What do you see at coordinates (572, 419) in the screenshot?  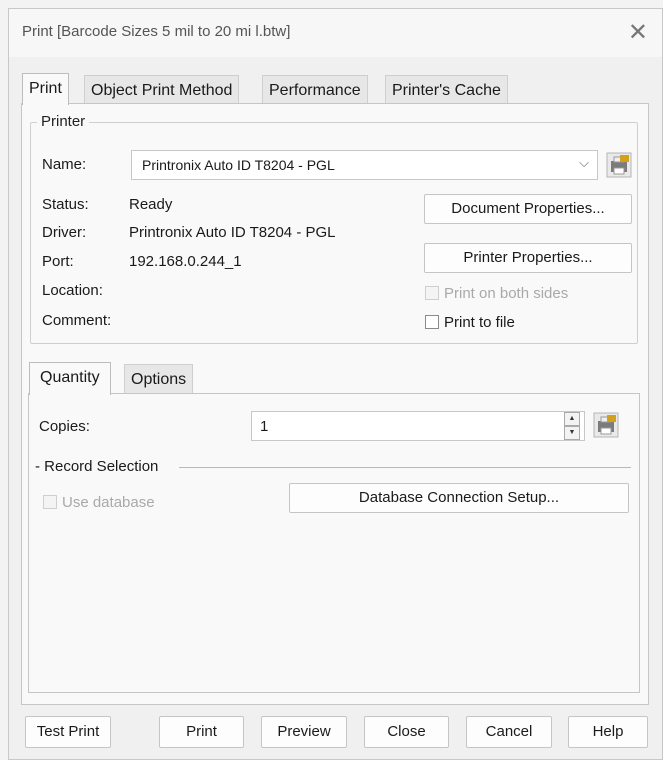 I see `spinner-up-icon: ▲` at bounding box center [572, 419].